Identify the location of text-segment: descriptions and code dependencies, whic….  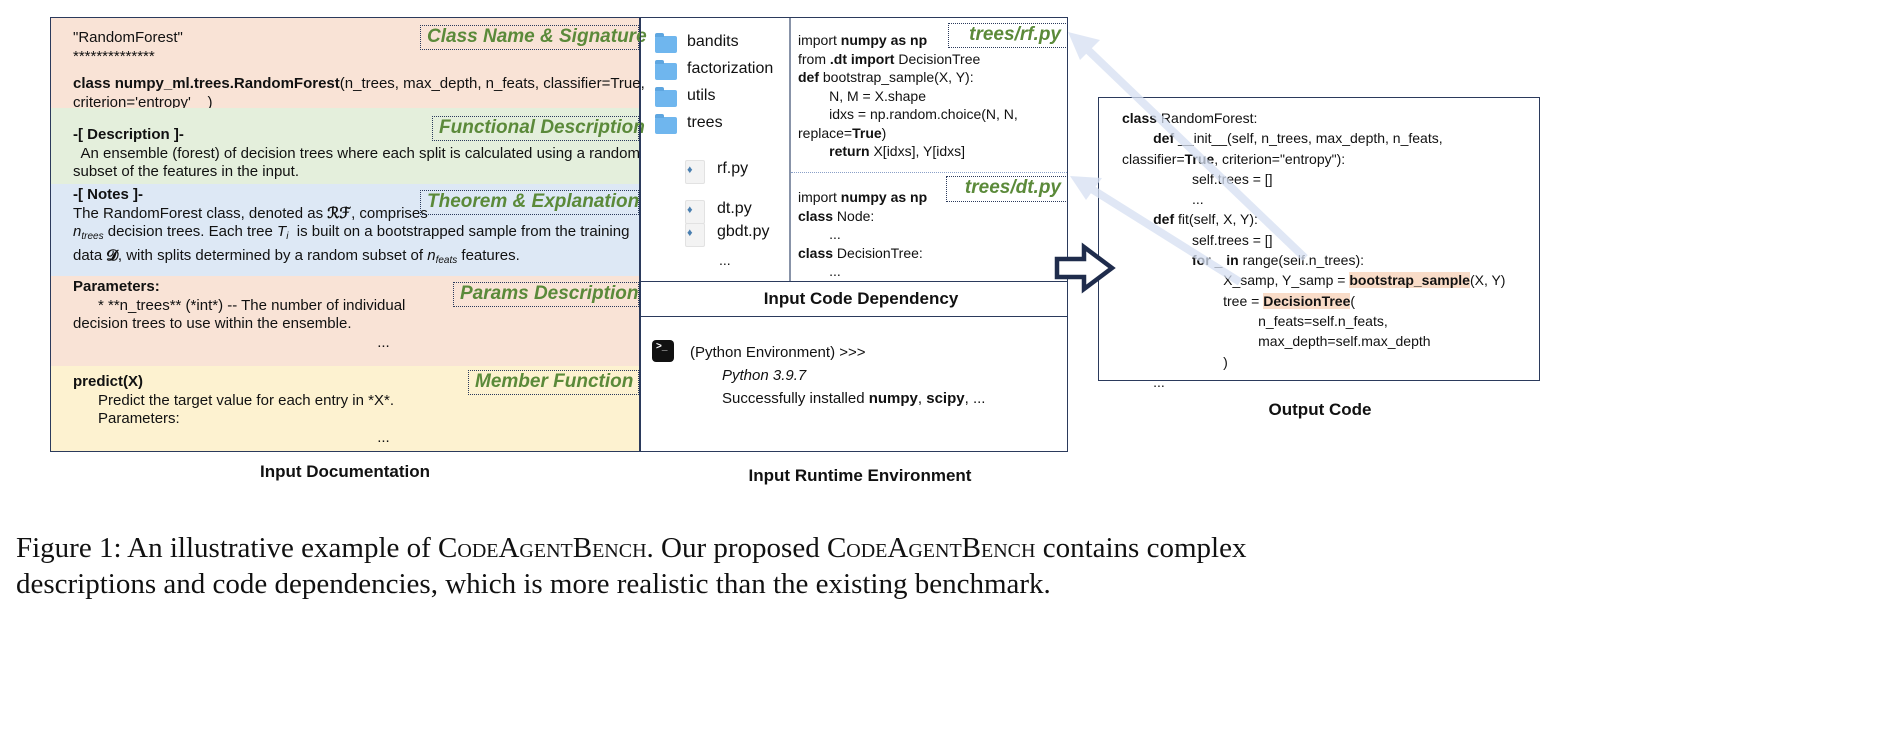
(533, 584).